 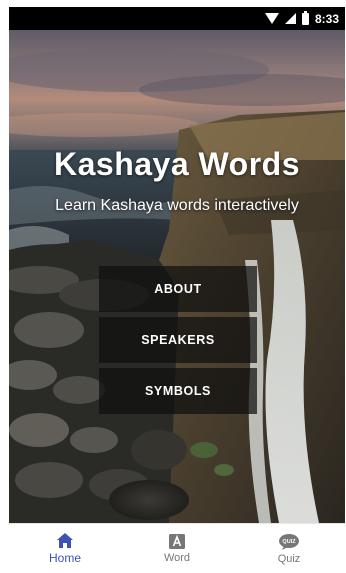 I want to click on nav-label-quiz: Quiz, so click(x=289, y=558).